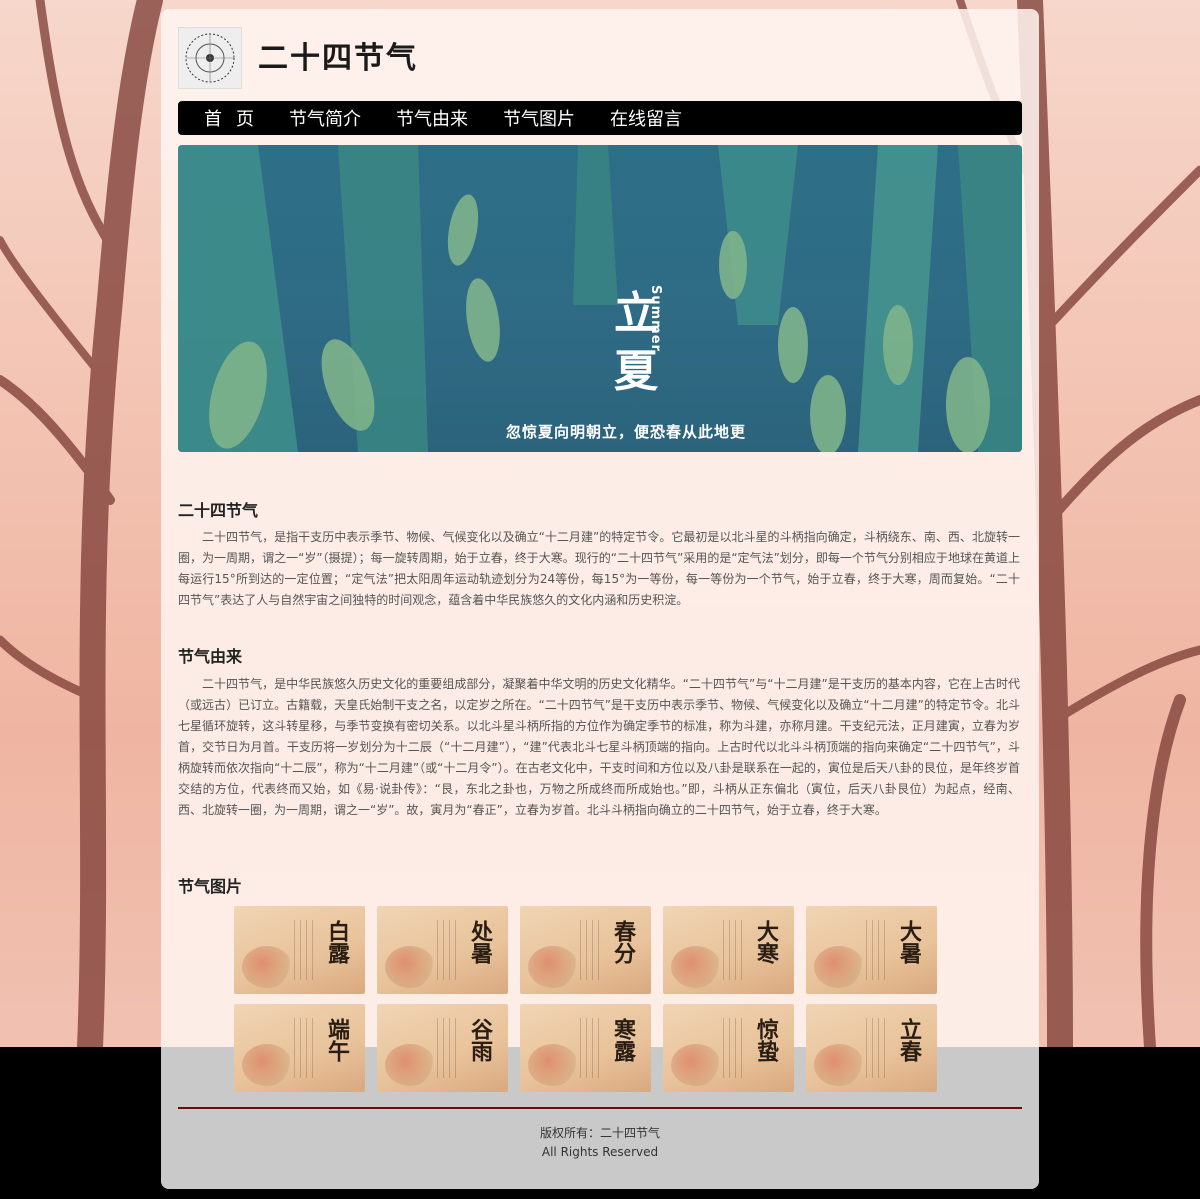  What do you see at coordinates (539, 118) in the screenshot?
I see `nav-item-gallery: 节气图片` at bounding box center [539, 118].